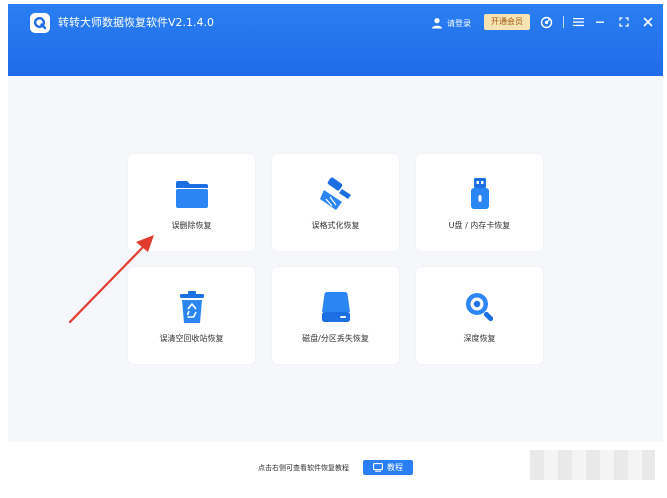 This screenshot has height=498, width=667. Describe the element at coordinates (578, 22) in the screenshot. I see `menu-icon` at that location.